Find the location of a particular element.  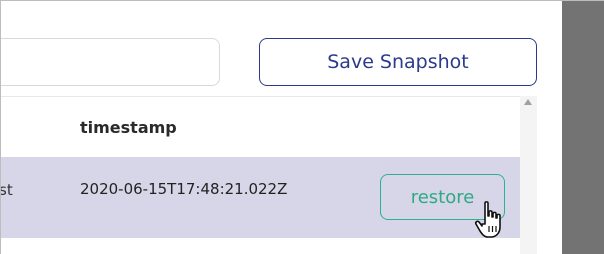

vertical-scrollbar is located at coordinates (528, 175).